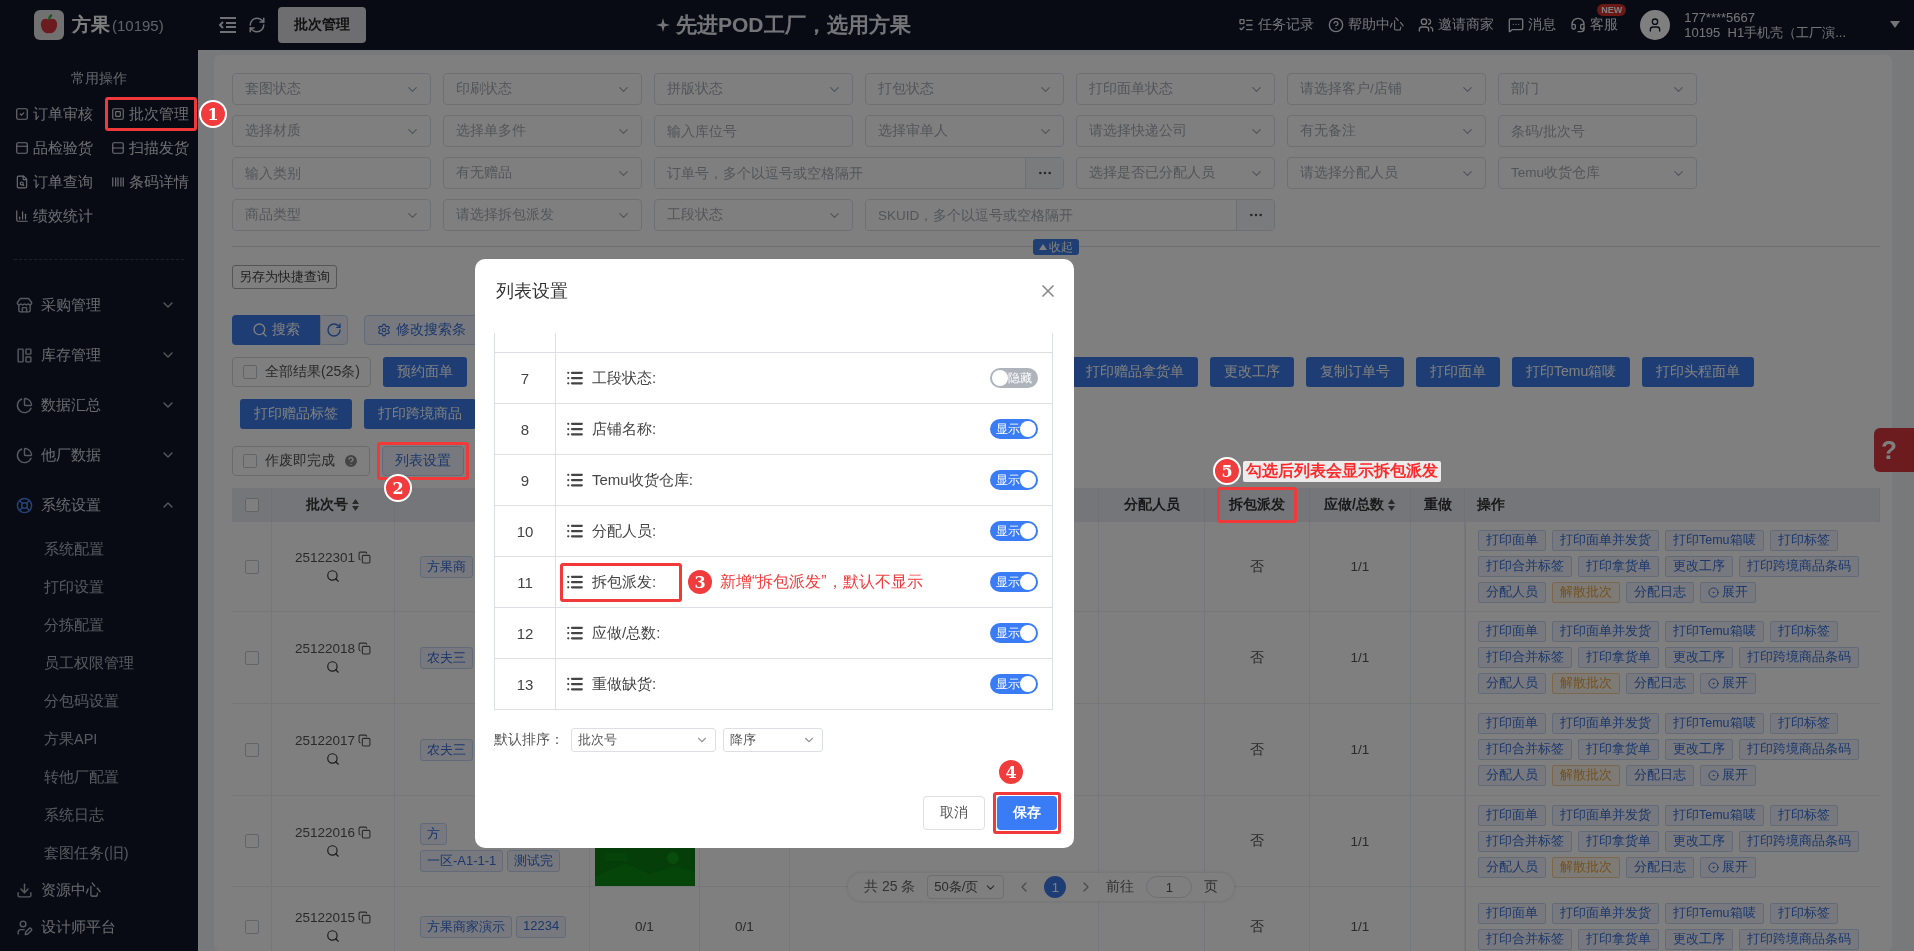  Describe the element at coordinates (150, 182) in the screenshot. I see `quick-link: 条码详情` at that location.